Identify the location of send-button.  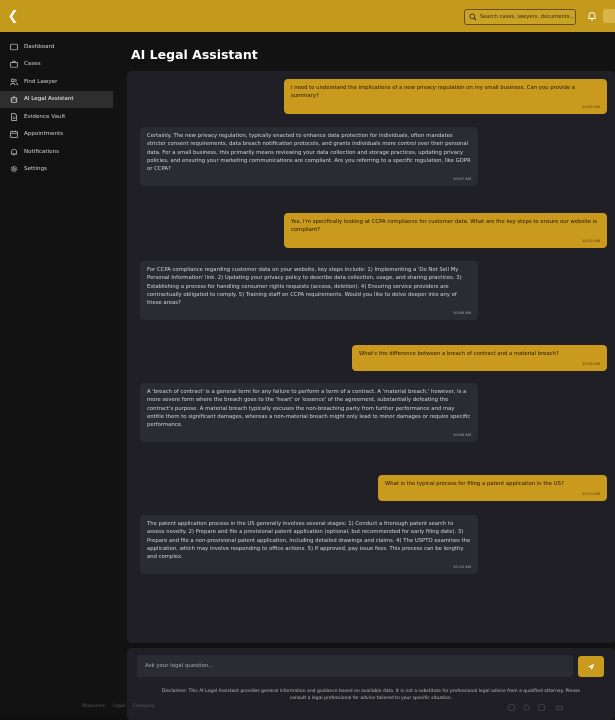
(591, 666).